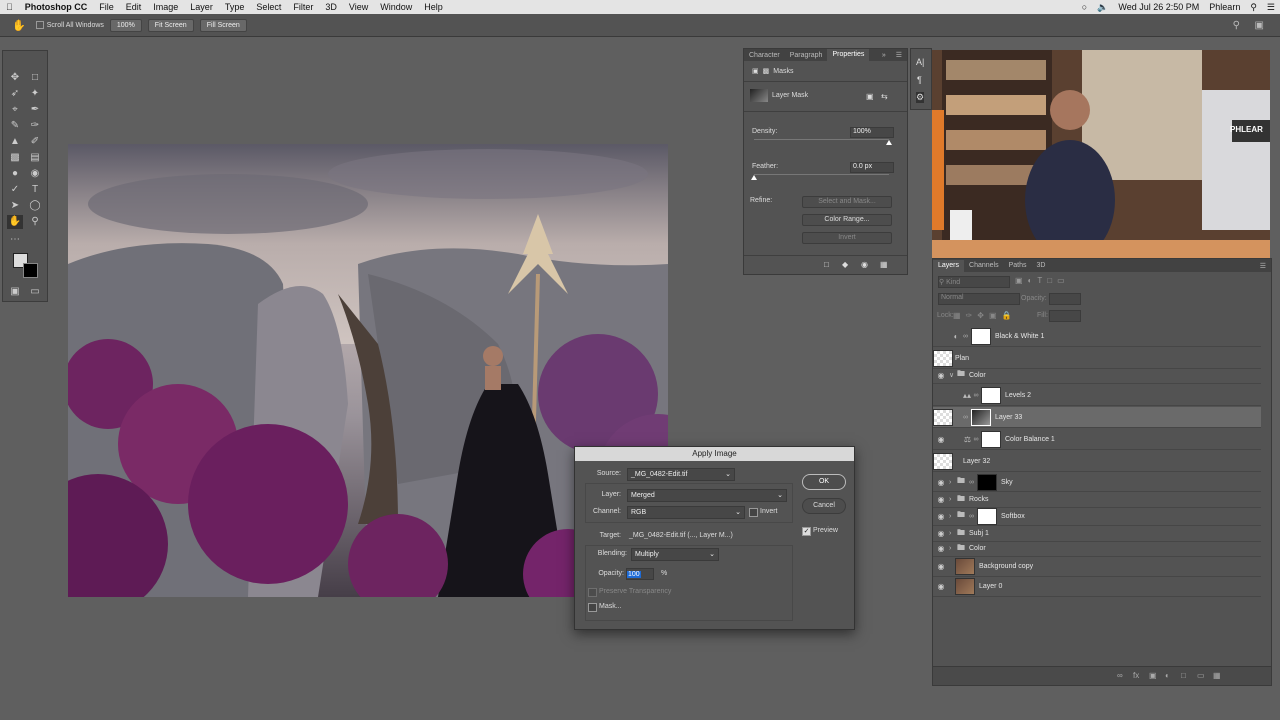 Image resolution: width=1280 pixels, height=720 pixels. I want to click on background-color-swatch, so click(30, 270).